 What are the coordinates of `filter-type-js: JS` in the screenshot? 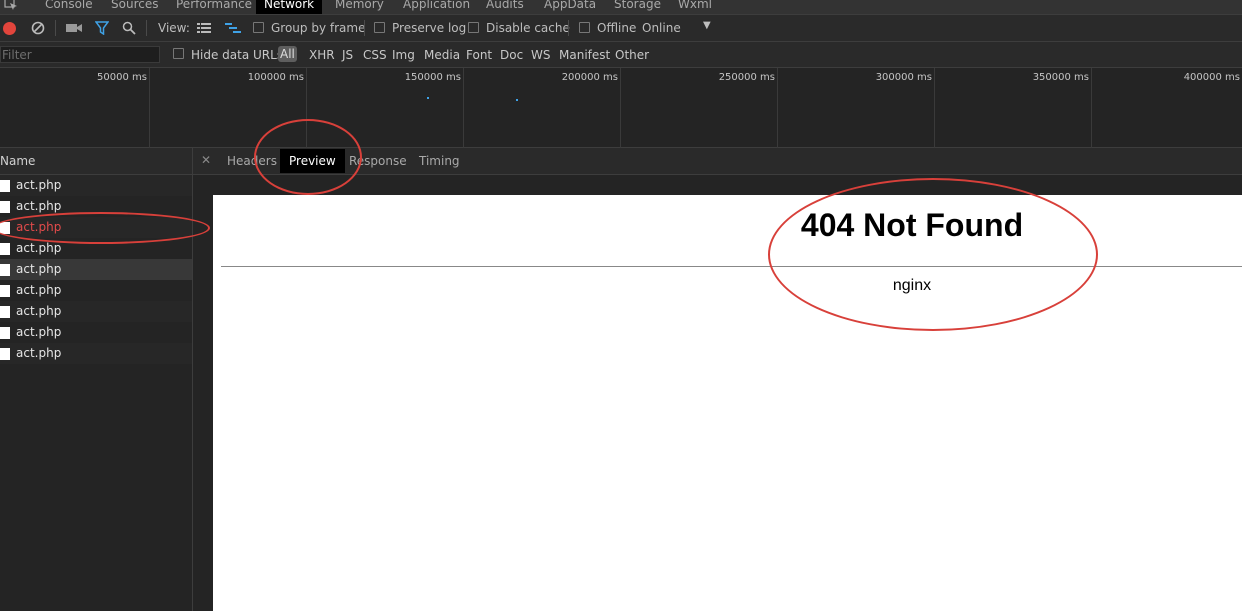 It's located at (347, 55).